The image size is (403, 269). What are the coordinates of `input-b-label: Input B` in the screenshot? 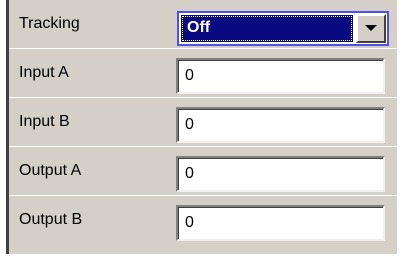 It's located at (44, 121).